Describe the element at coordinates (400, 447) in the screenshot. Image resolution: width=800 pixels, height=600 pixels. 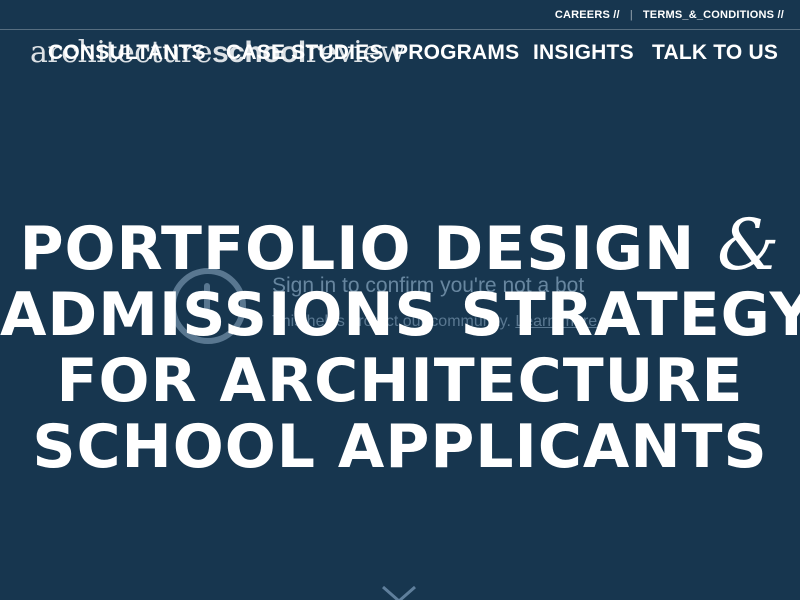
I see `hero-line-4: SCHOOL APPLICANTS` at that location.